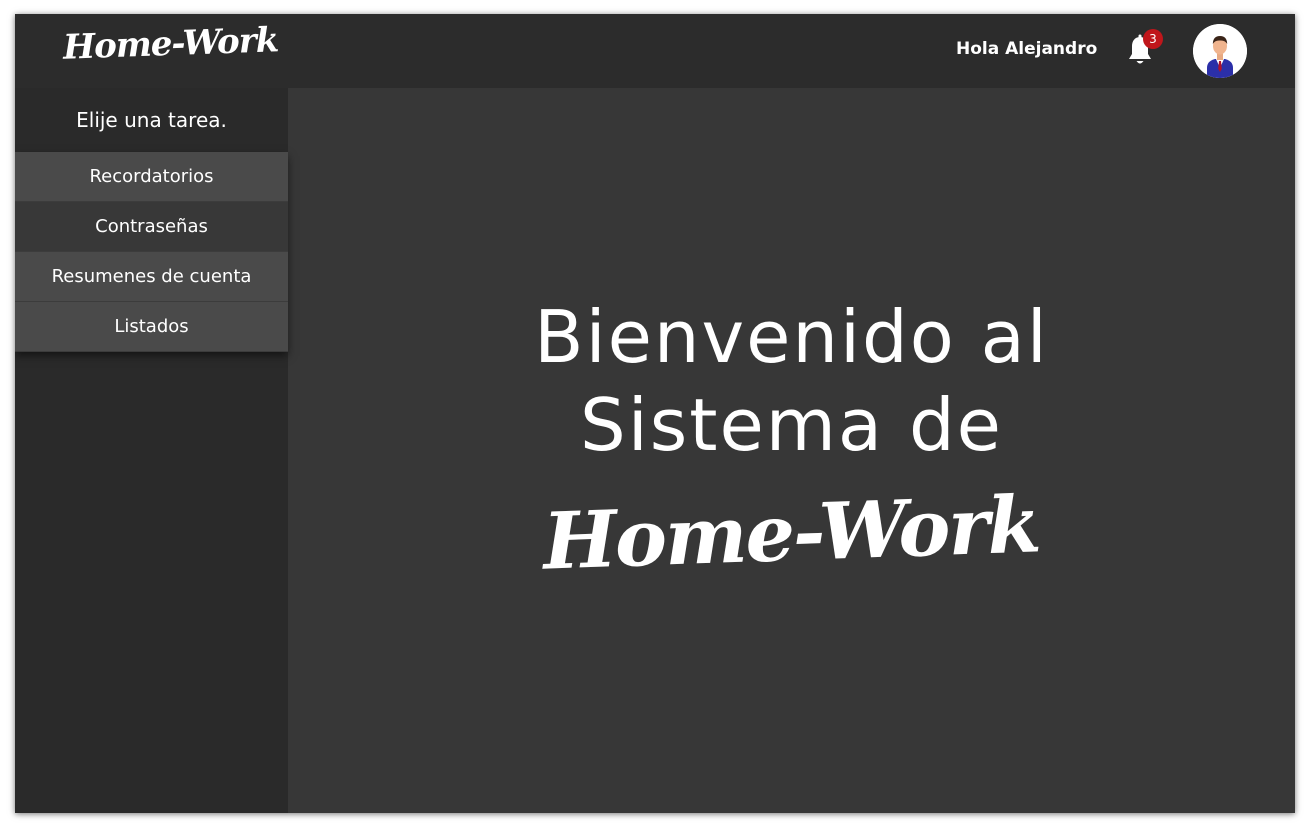 Image resolution: width=1311 pixels, height=830 pixels. I want to click on user-greeting: Hola Alejandro, so click(1027, 49).